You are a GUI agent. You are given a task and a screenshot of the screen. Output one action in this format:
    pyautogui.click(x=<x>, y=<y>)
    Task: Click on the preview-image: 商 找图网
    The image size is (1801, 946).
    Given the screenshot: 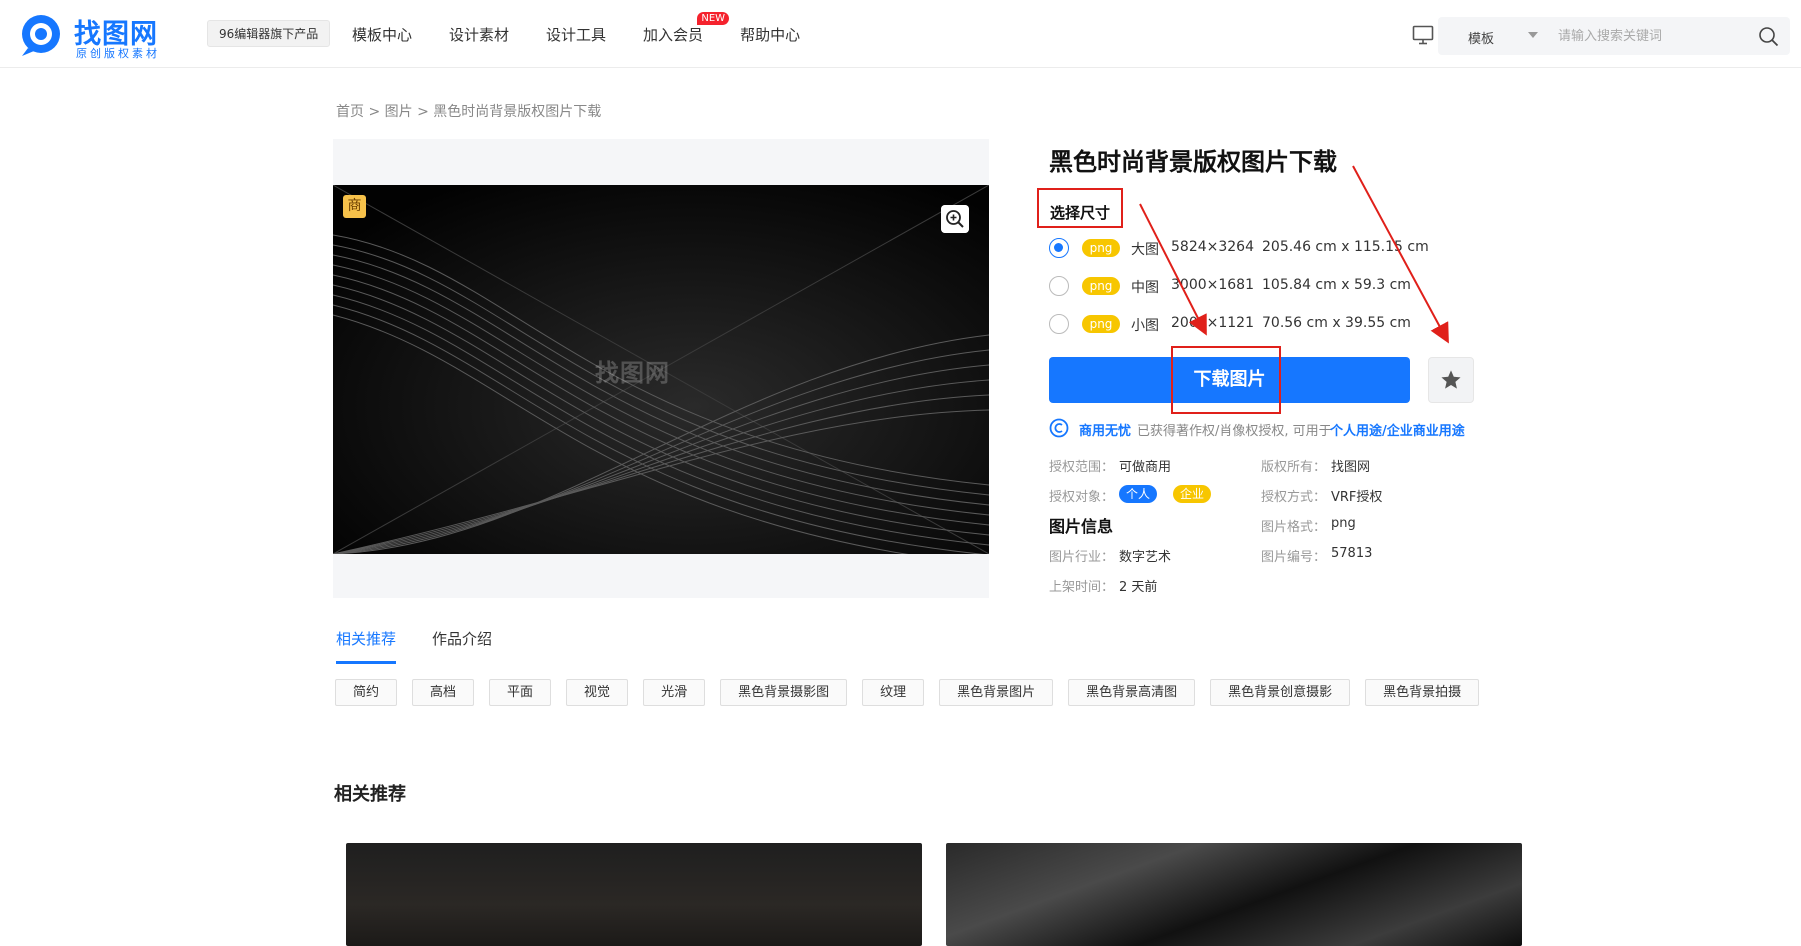 What is the action you would take?
    pyautogui.click(x=661, y=369)
    